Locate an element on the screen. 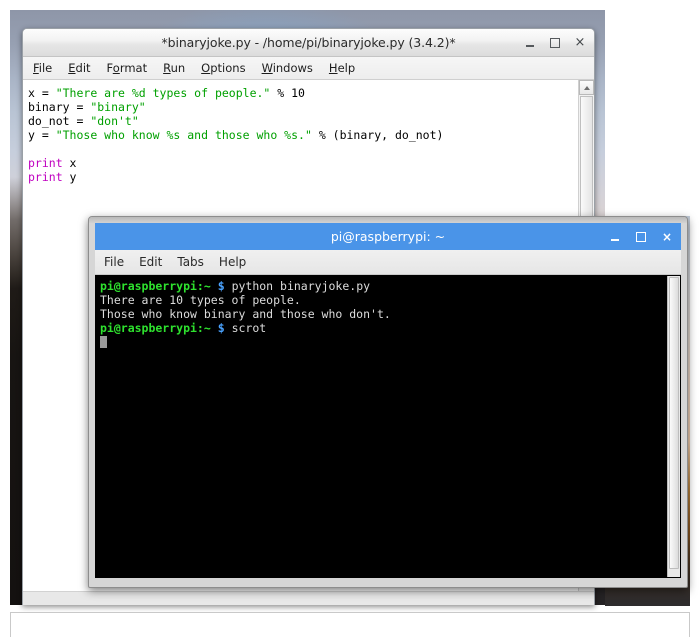  terminal-cursor is located at coordinates (103, 342).